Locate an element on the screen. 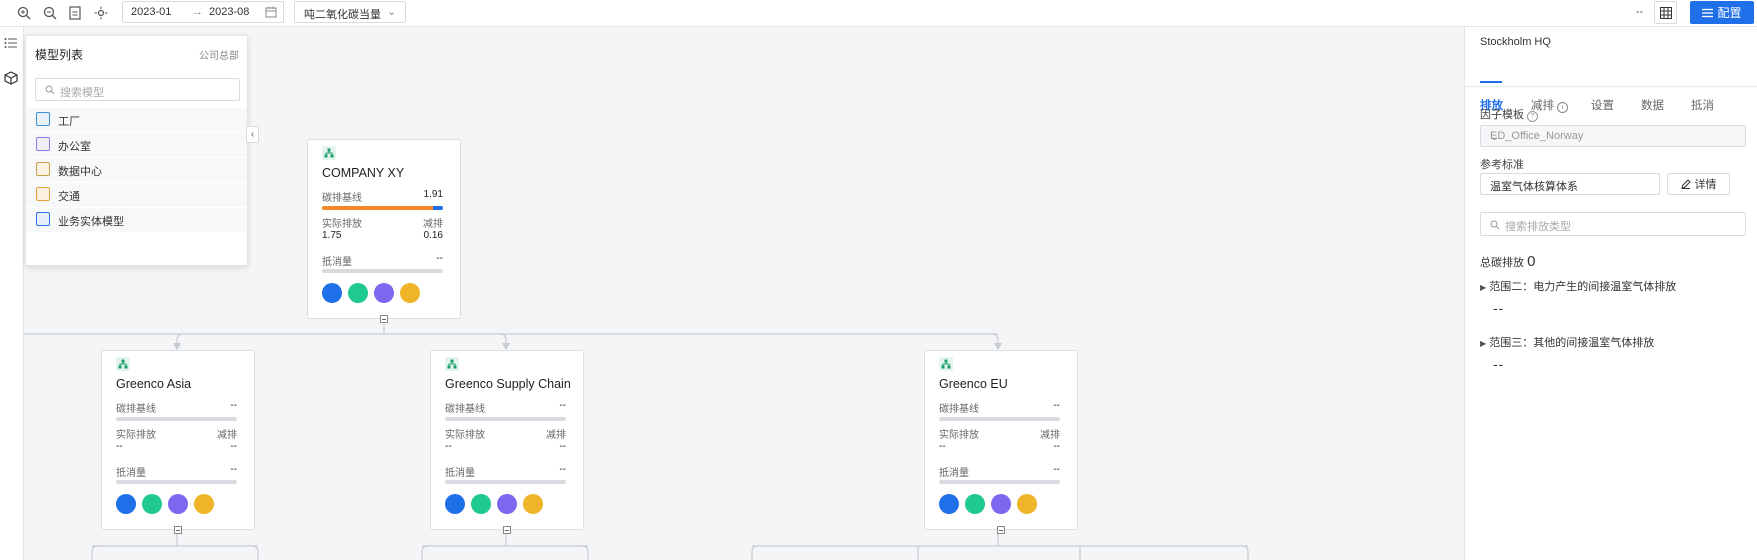 Image resolution: width=1757 pixels, height=560 pixels. library-search-input: 搜索模型 is located at coordinates (137, 89).